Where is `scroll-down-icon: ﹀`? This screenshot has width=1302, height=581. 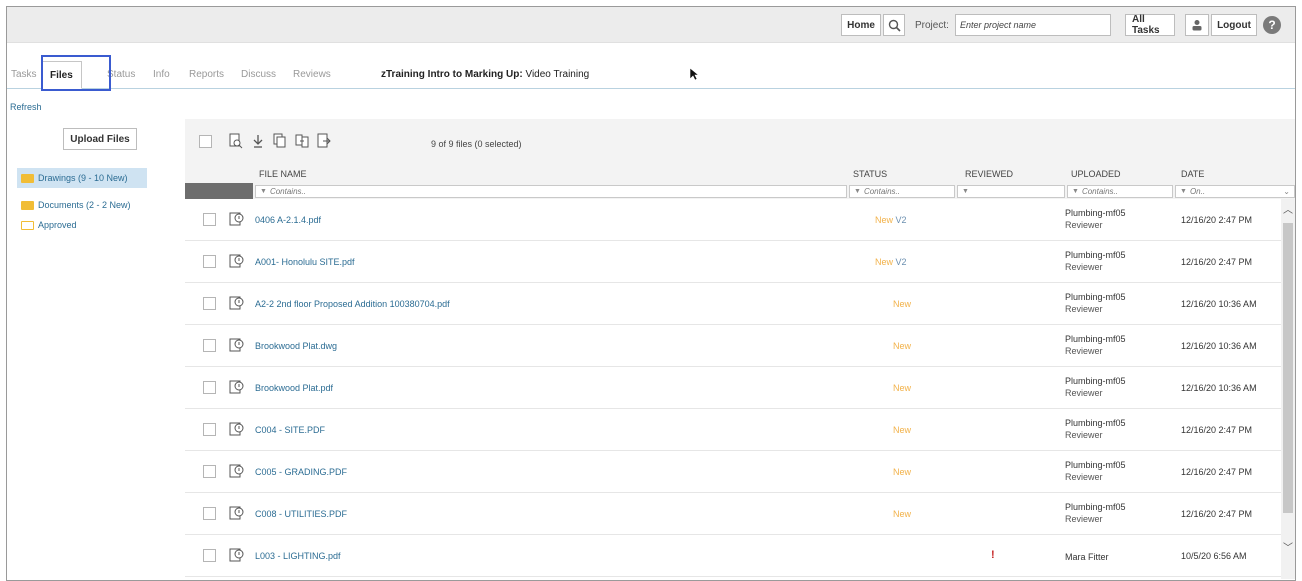 scroll-down-icon: ﹀ is located at coordinates (1288, 546).